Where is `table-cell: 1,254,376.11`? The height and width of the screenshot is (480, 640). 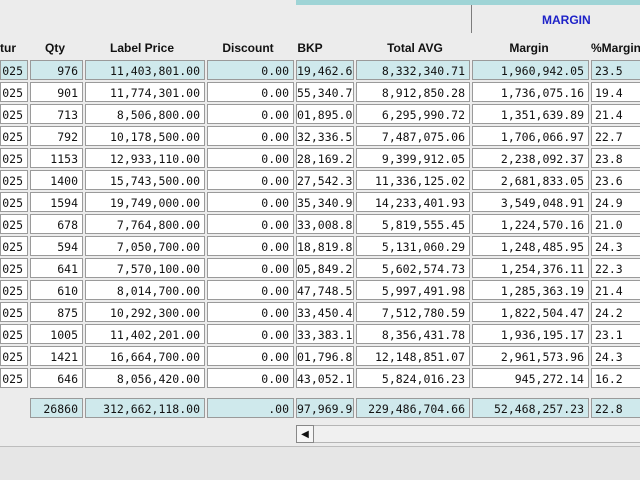
table-cell: 1,254,376.11 is located at coordinates (530, 268).